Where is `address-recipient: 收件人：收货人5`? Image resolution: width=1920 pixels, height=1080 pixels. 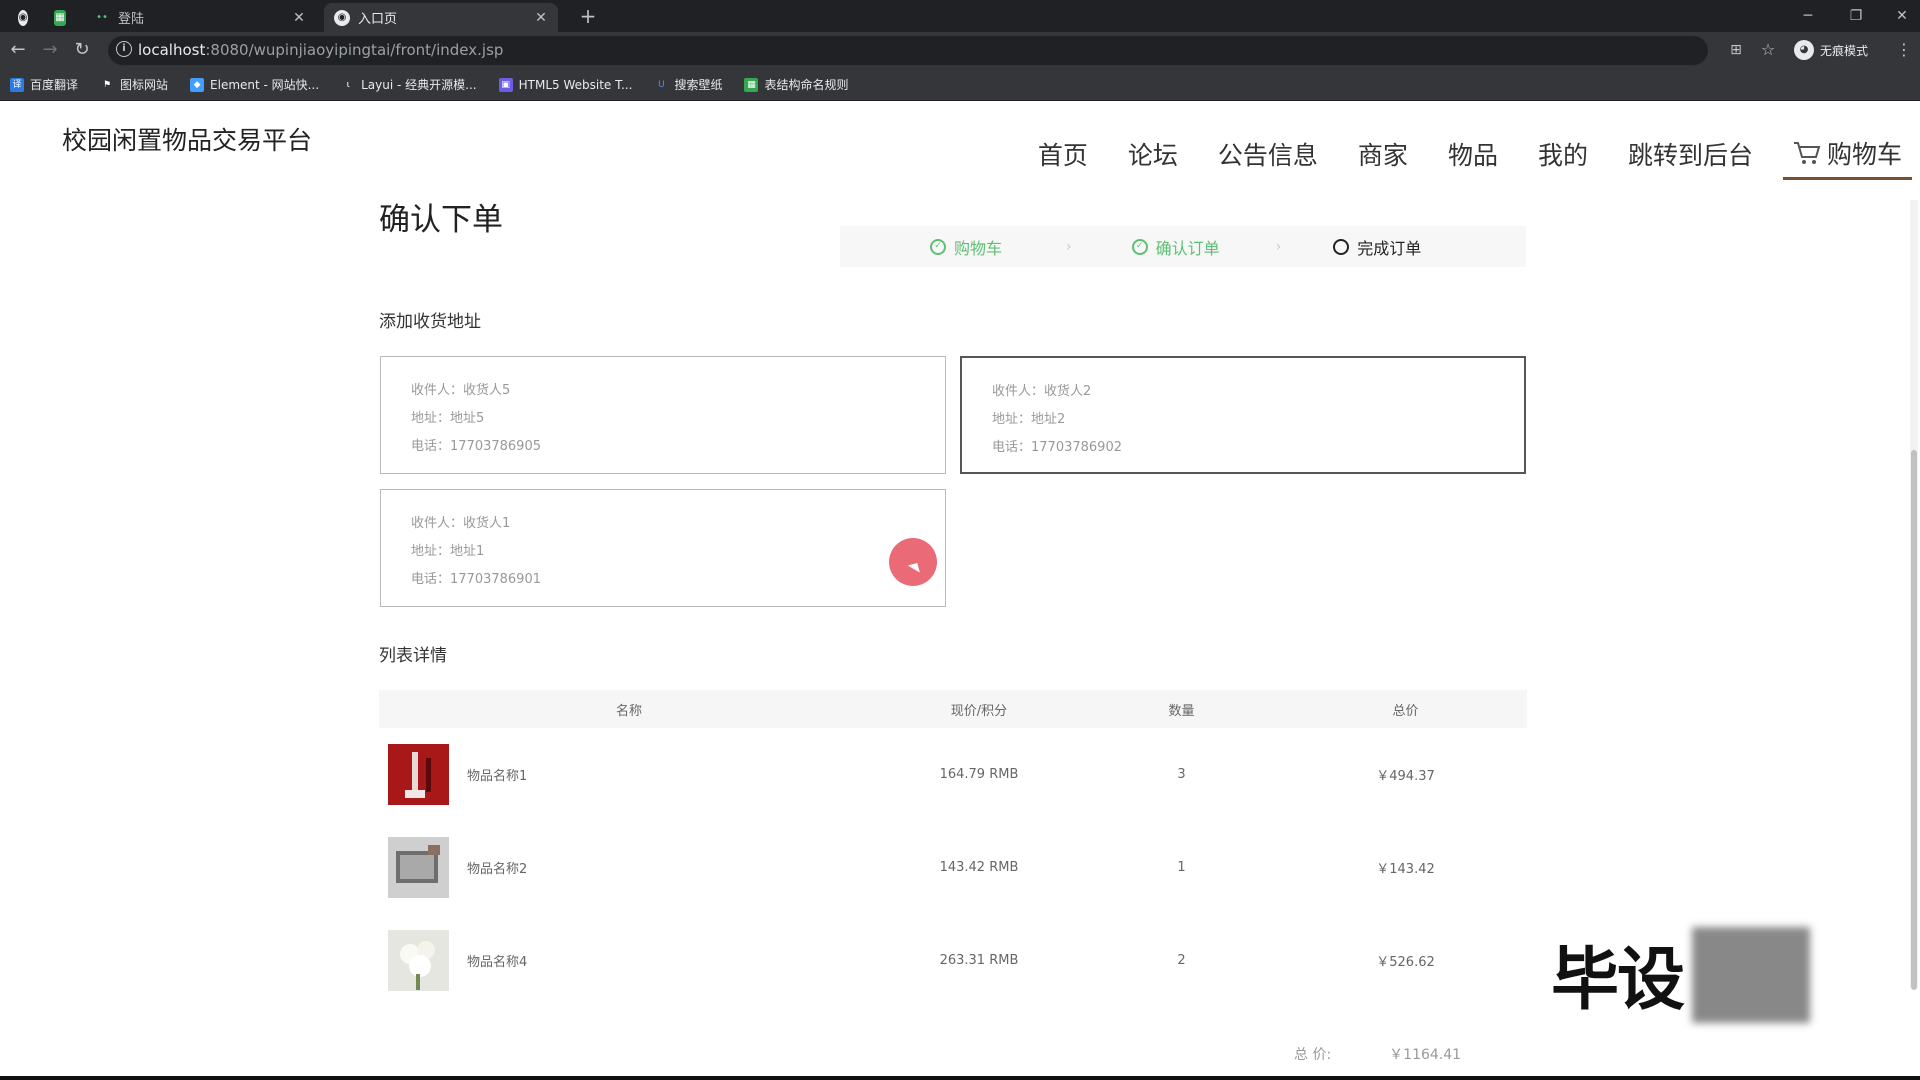 address-recipient: 收件人：收货人5 is located at coordinates (461, 390).